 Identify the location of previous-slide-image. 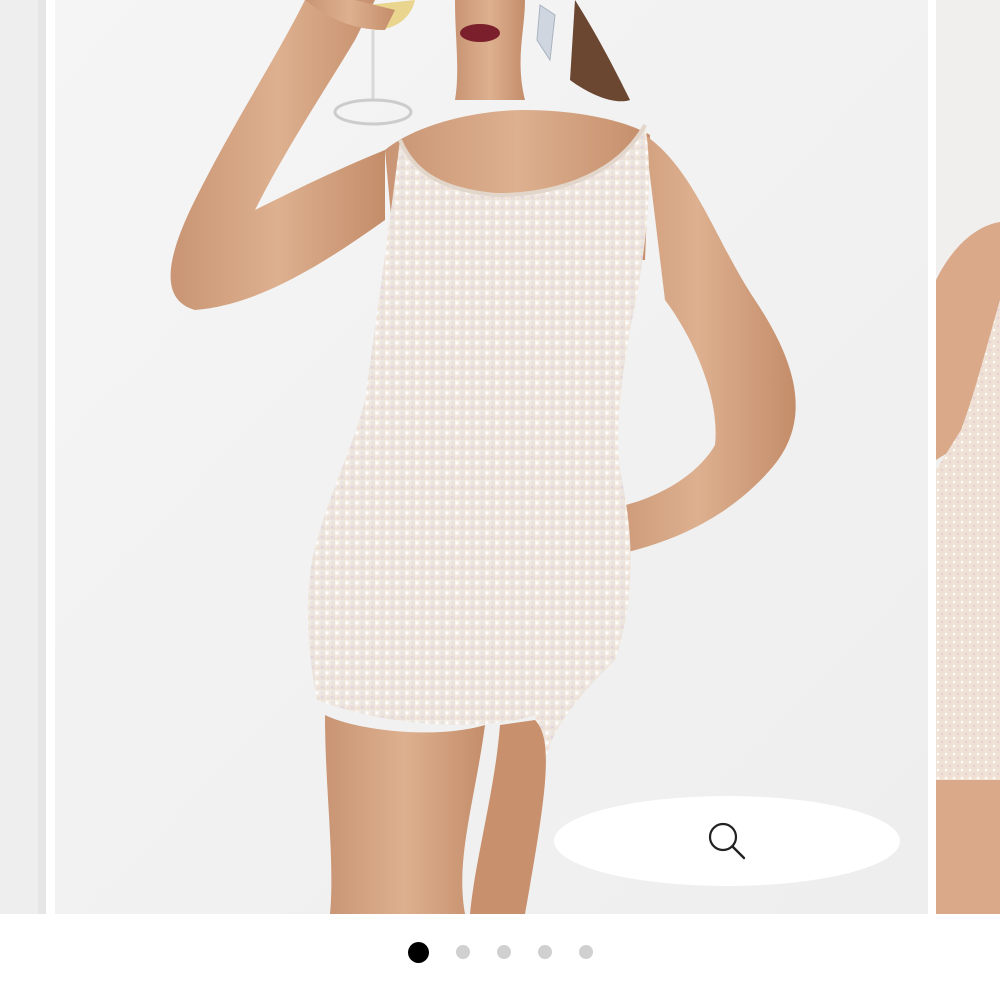
(23, 457).